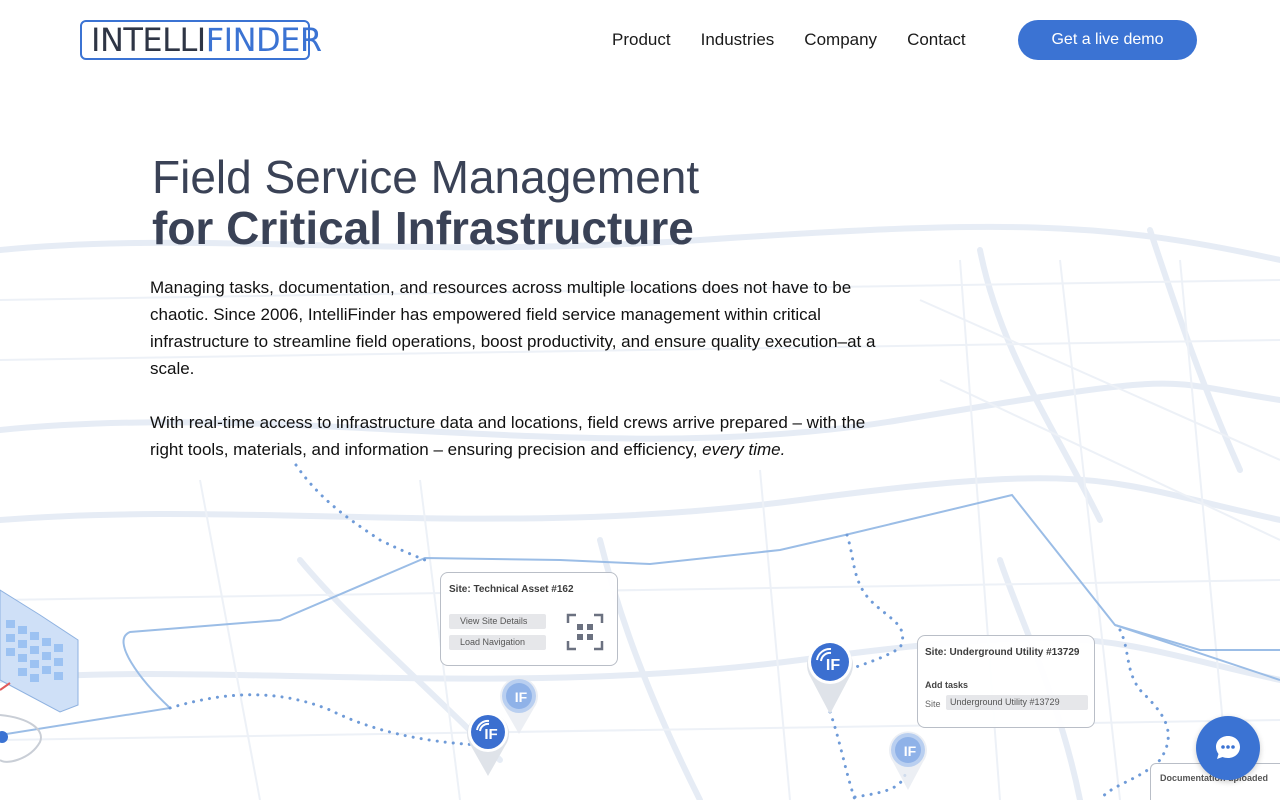  I want to click on site-field-input: Underground Utility #13729, so click(1017, 702).